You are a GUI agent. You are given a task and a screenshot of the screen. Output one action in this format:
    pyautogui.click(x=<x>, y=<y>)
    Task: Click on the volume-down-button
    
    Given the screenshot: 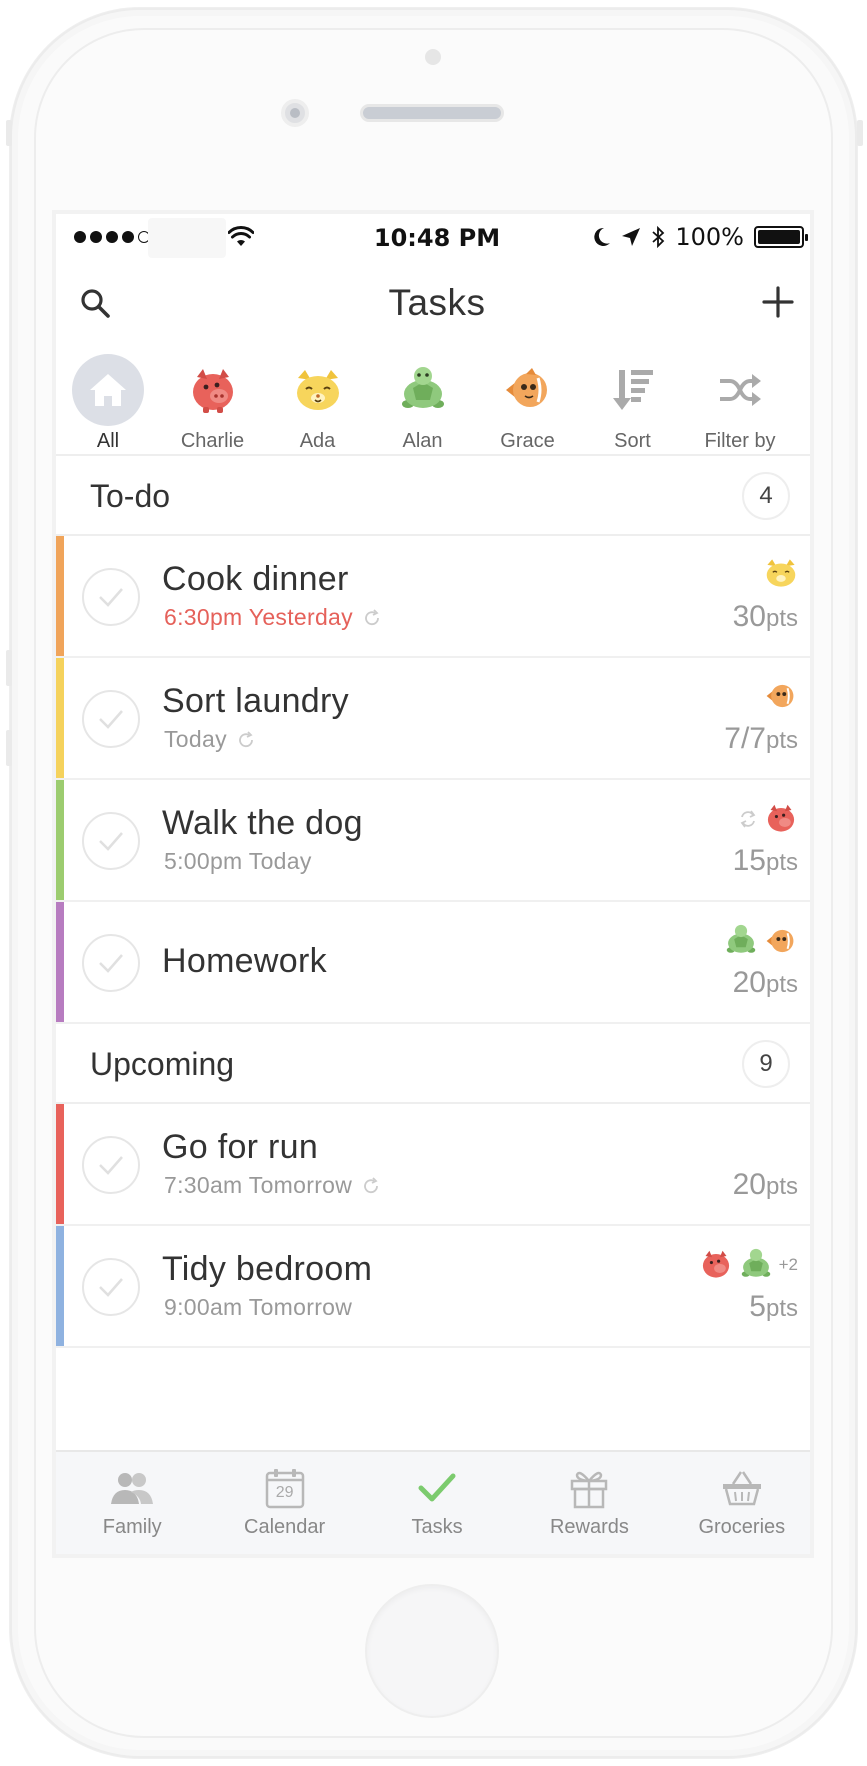 What is the action you would take?
    pyautogui.click(x=9, y=748)
    